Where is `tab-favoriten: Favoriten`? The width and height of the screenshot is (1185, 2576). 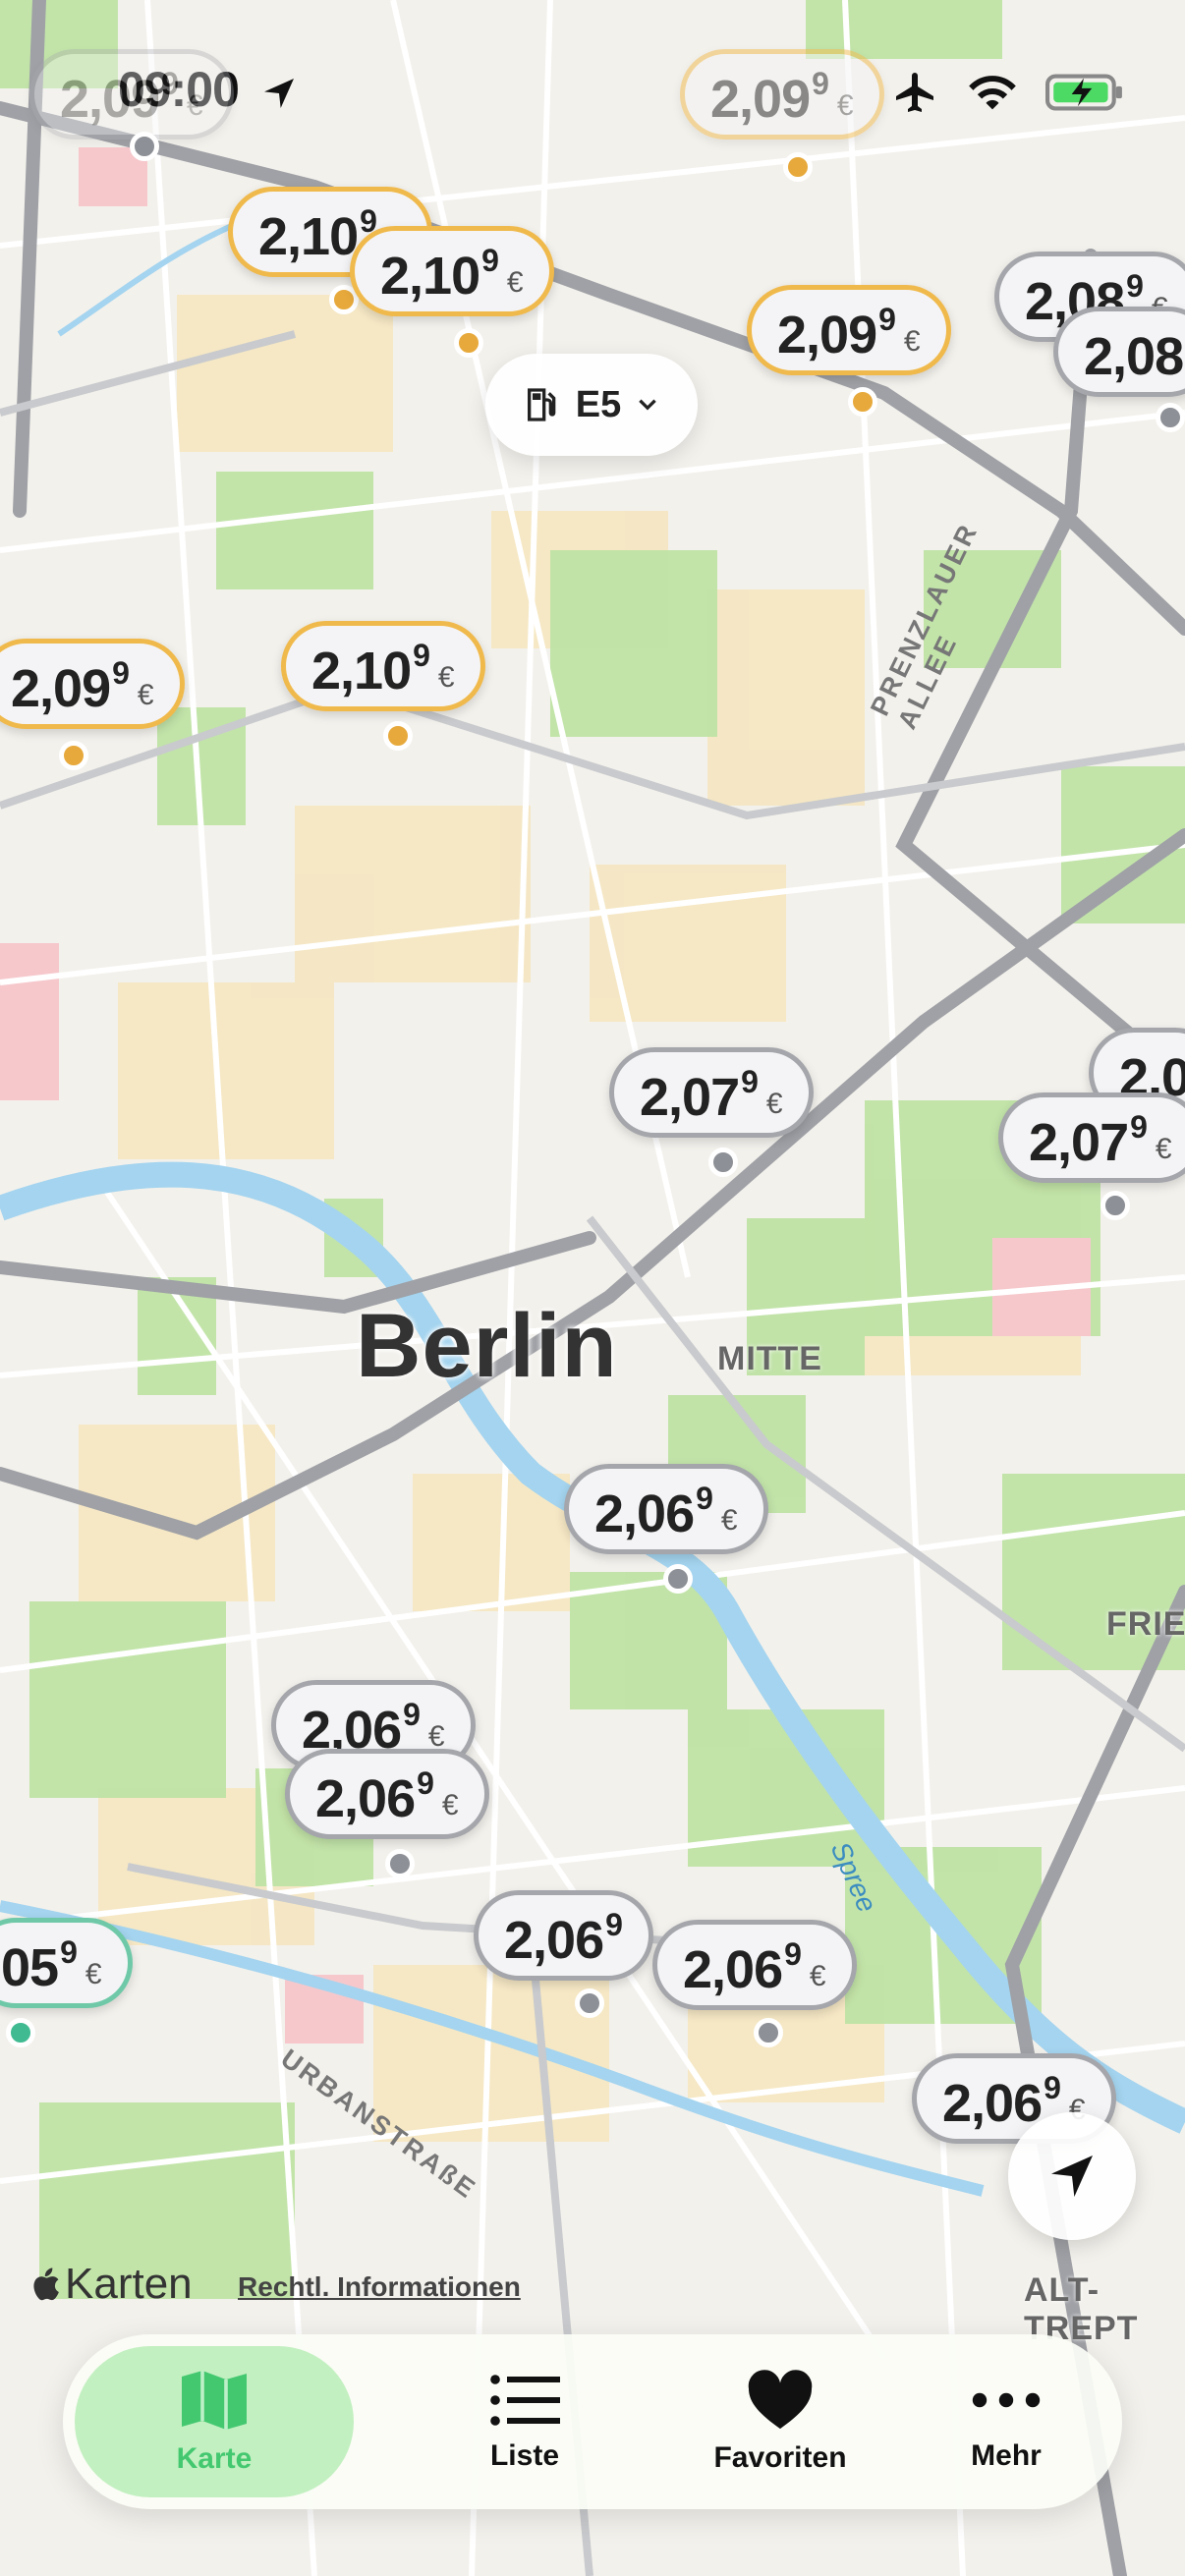 tab-favoriten: Favoriten is located at coordinates (780, 2421).